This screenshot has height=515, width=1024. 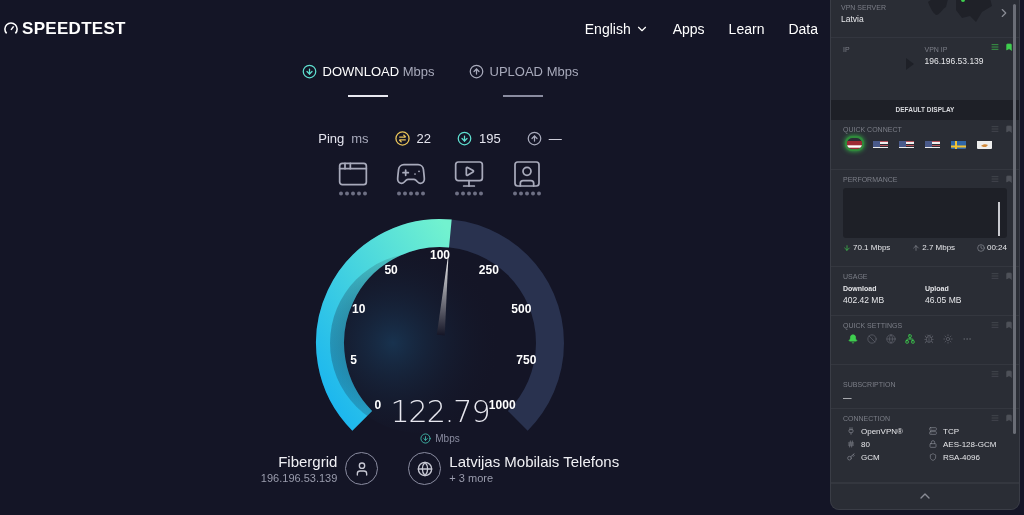 I want to click on key-icon, so click(x=851, y=457).